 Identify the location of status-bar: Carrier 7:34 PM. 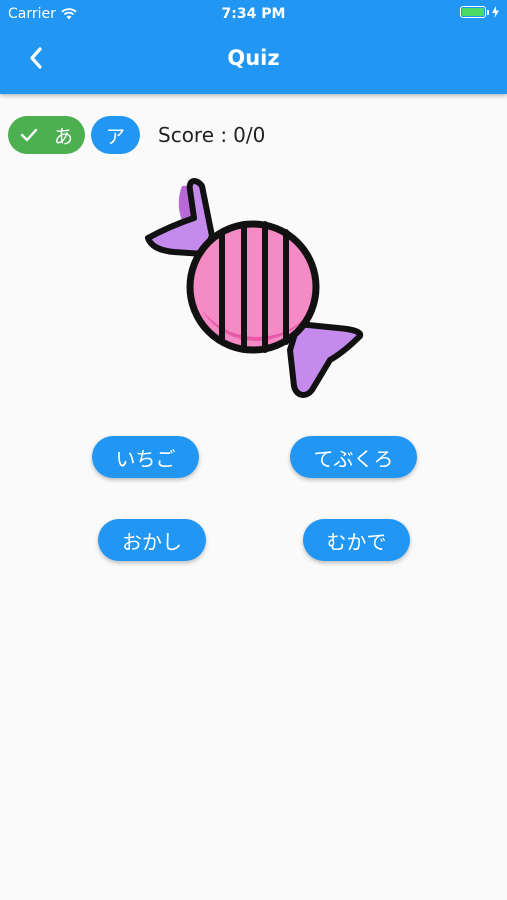
(253, 14).